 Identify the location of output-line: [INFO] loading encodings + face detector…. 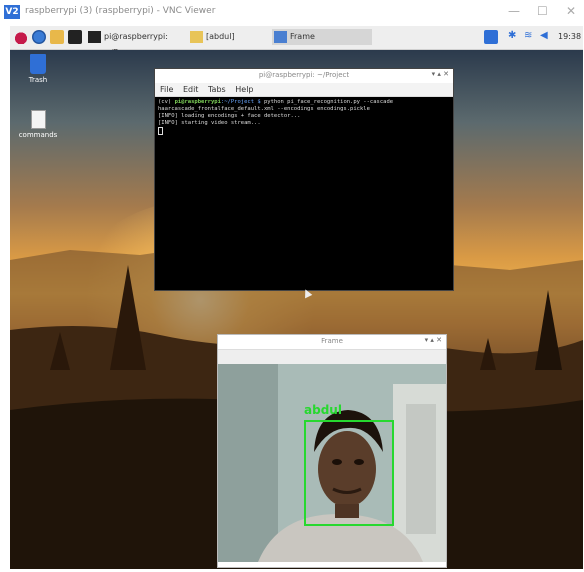
(229, 116).